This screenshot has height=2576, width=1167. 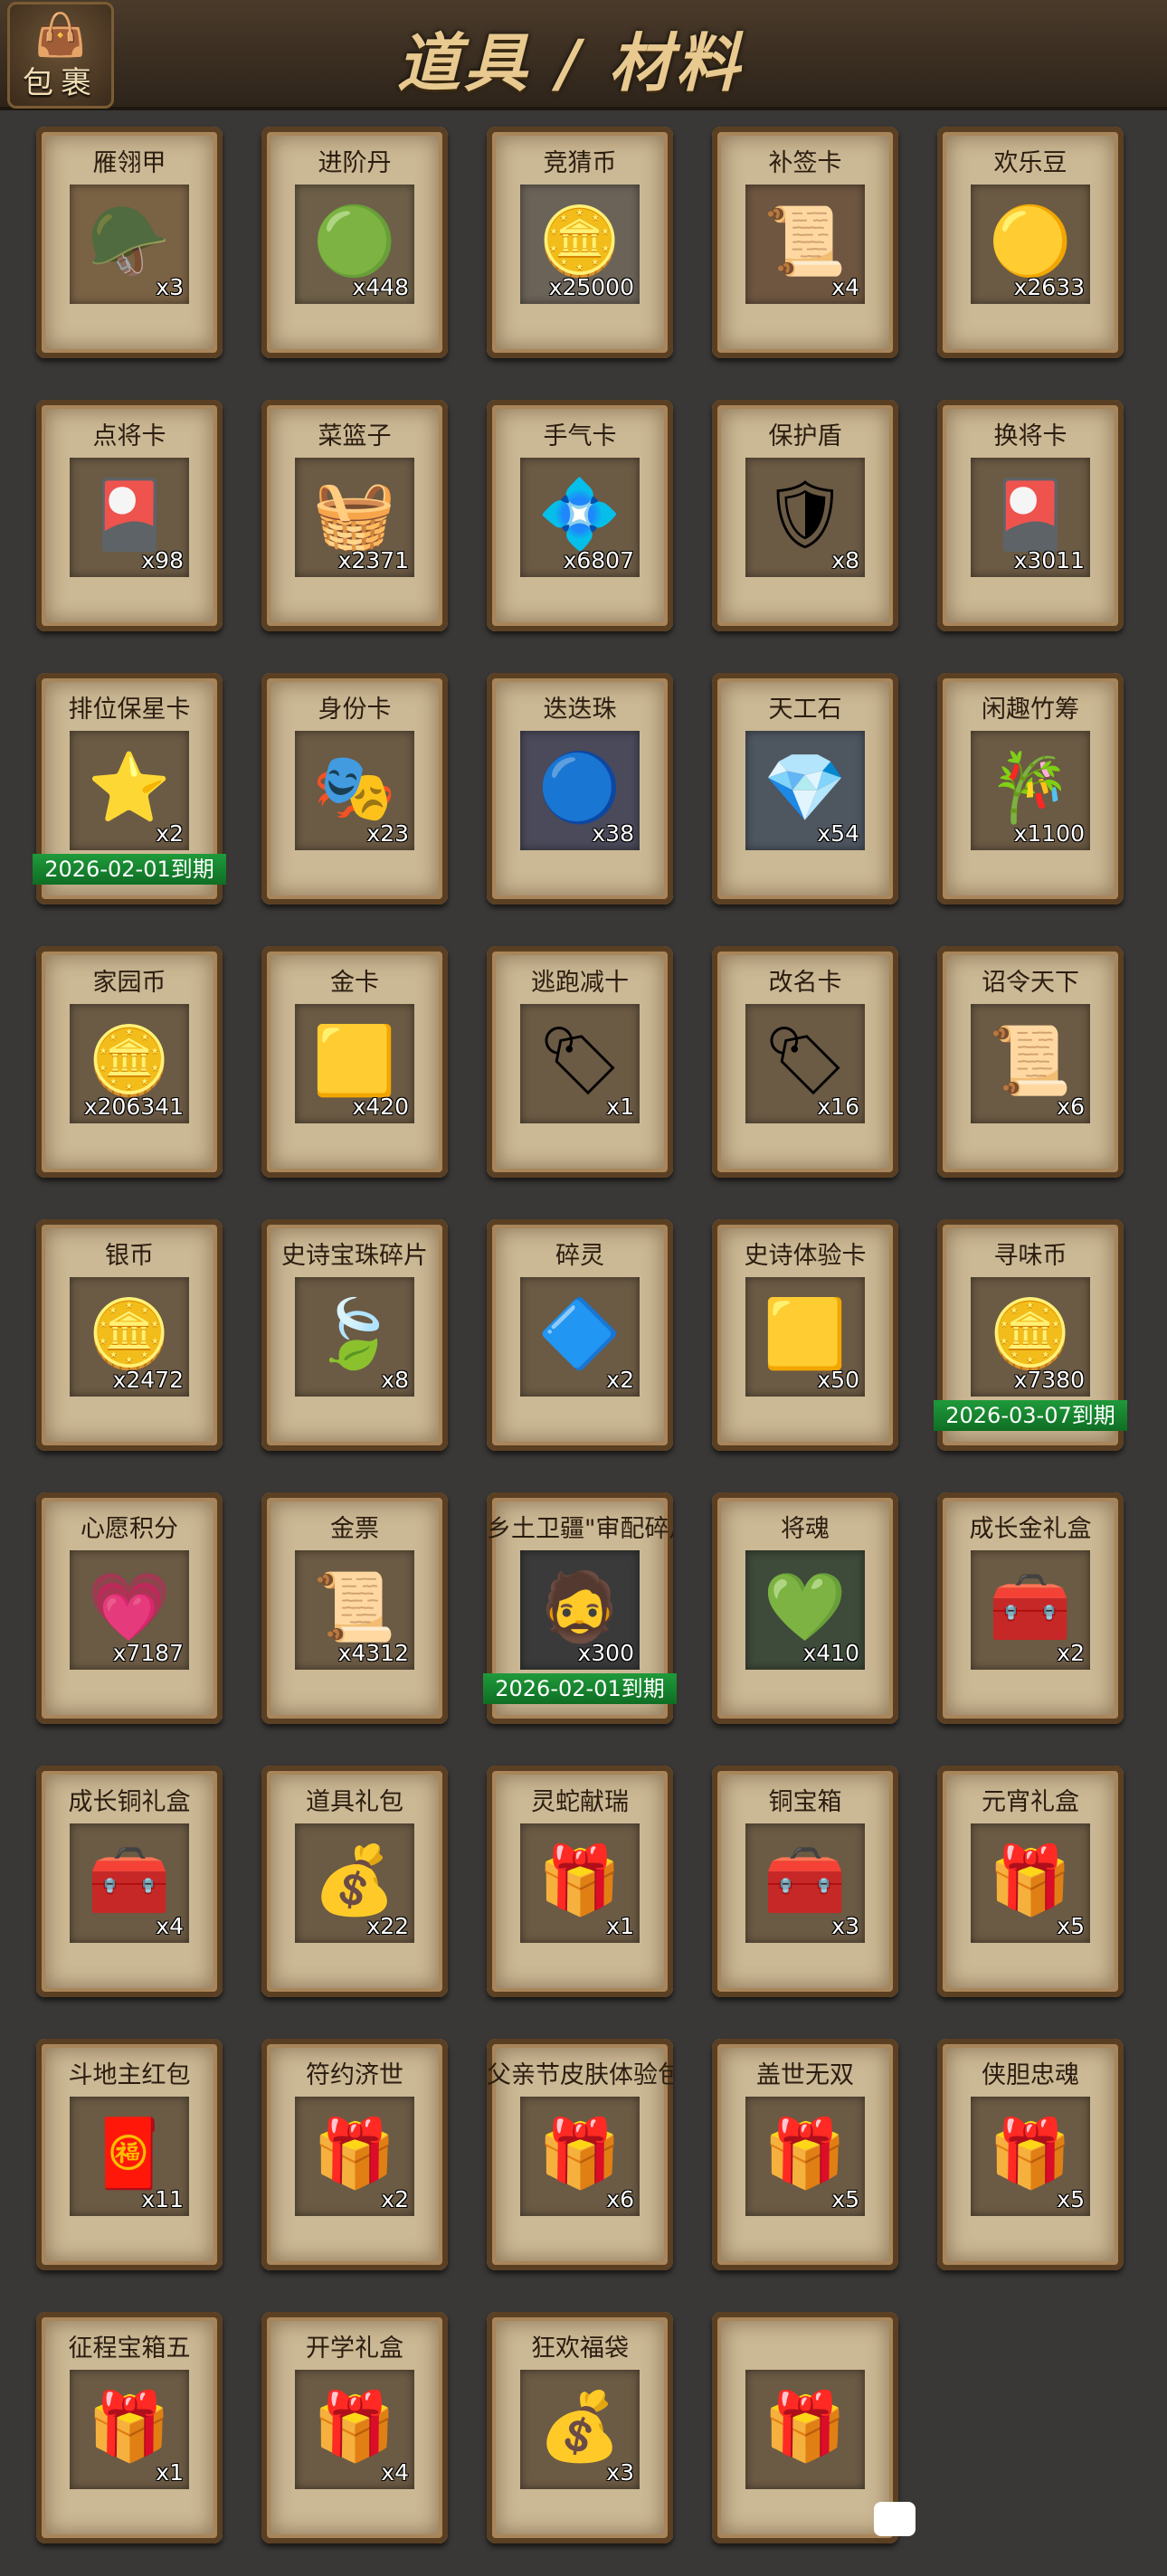 I want to click on item-card: 欢乐豆 🟡 x2633, so click(x=1030, y=243).